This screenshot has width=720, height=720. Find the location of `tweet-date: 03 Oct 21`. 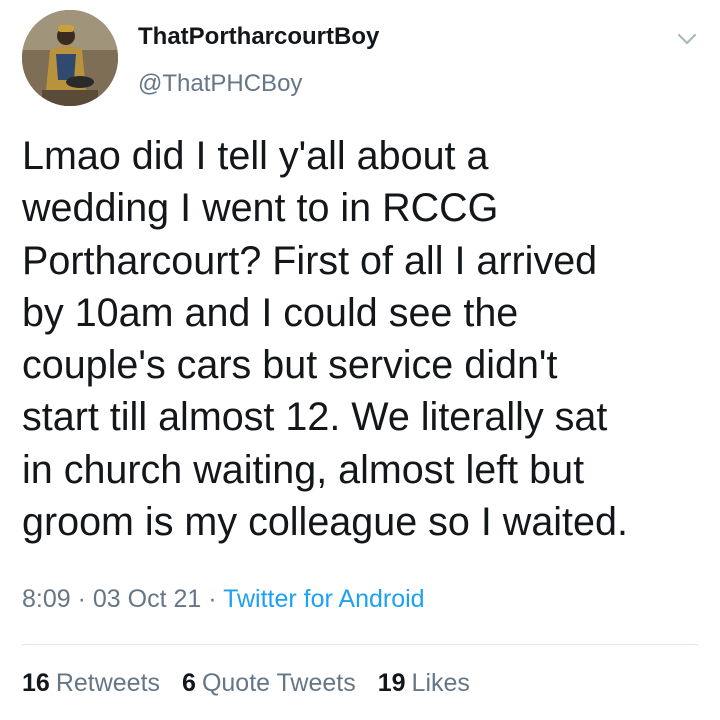

tweet-date: 03 Oct 21 is located at coordinates (147, 599).